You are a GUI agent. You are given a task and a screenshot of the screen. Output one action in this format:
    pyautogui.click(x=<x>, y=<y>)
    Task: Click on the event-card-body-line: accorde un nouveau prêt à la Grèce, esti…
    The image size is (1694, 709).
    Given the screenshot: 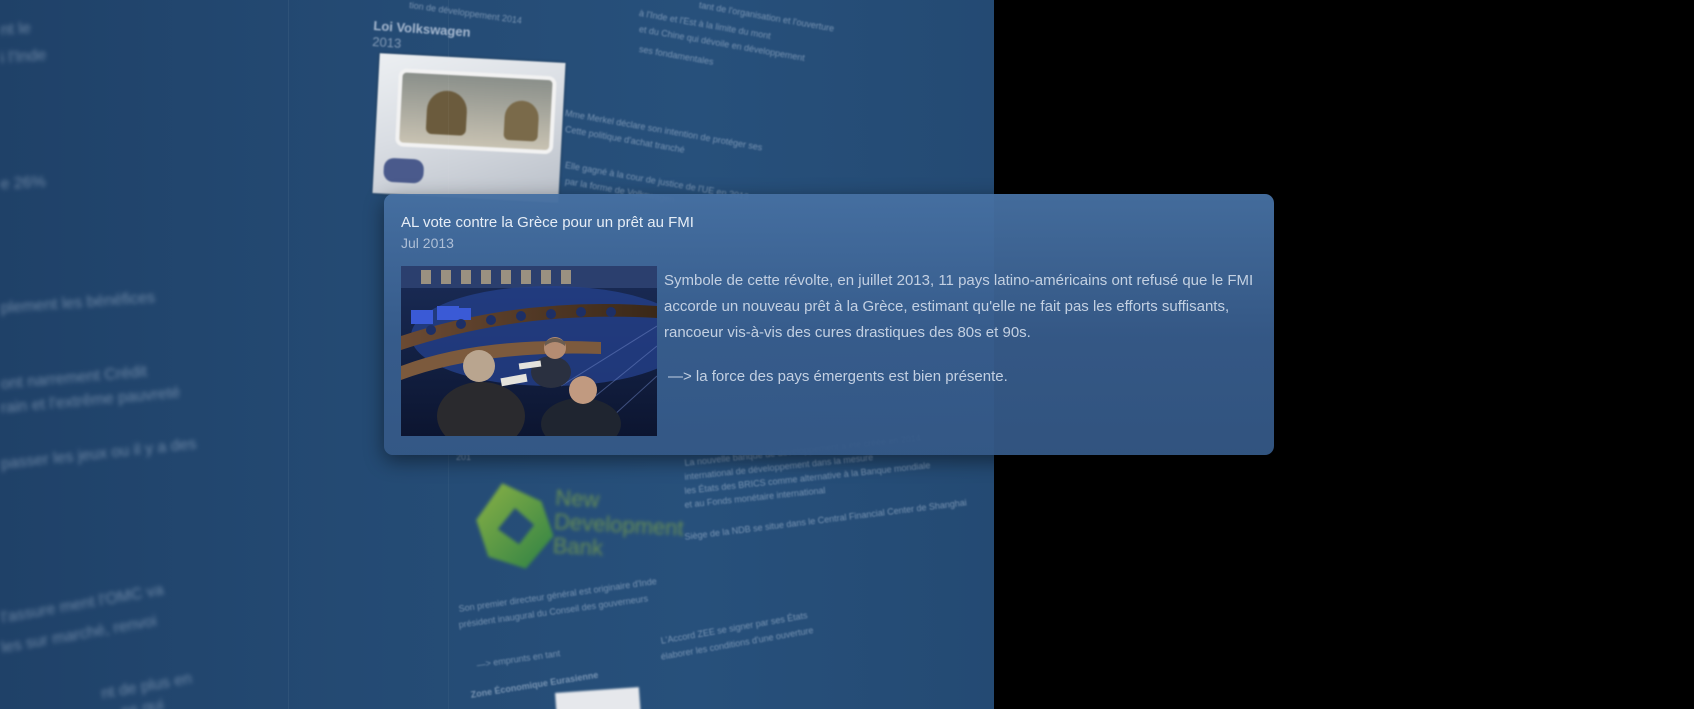 What is the action you would take?
    pyautogui.click(x=947, y=306)
    